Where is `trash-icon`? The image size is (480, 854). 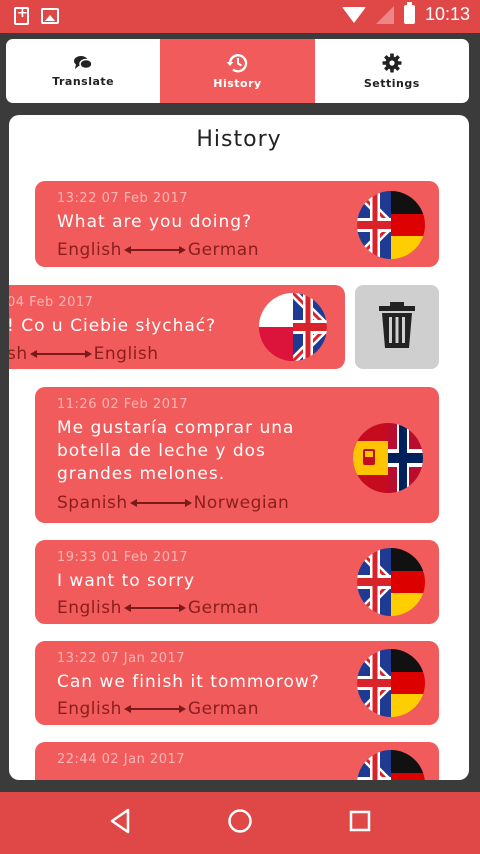
trash-icon is located at coordinates (397, 327).